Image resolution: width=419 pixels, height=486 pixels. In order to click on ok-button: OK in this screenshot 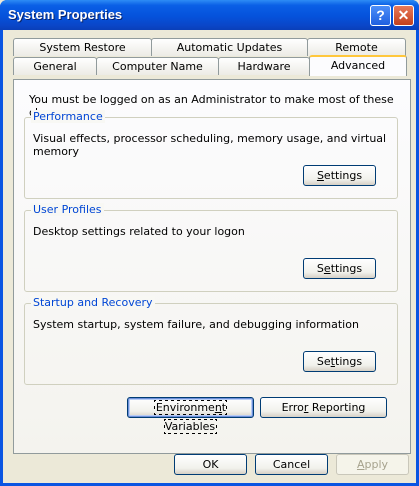, I will do `click(210, 464)`.